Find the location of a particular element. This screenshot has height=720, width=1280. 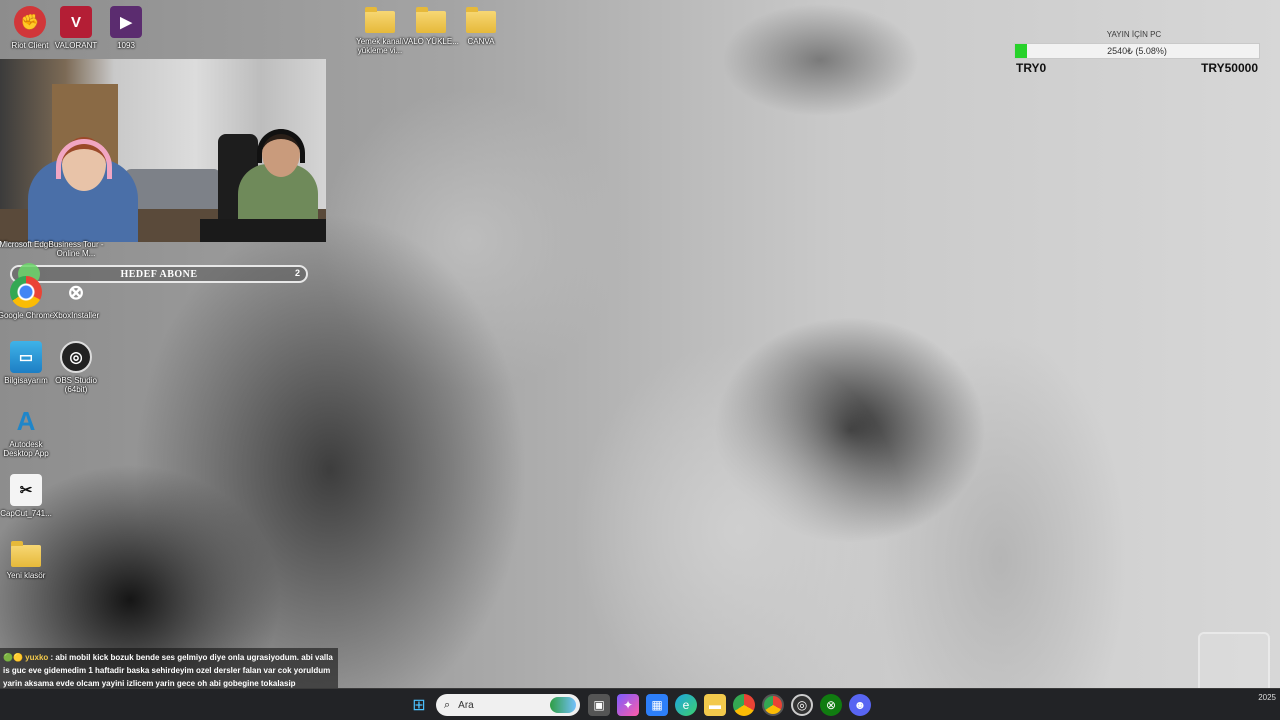

search-highlight-image is located at coordinates (563, 705).